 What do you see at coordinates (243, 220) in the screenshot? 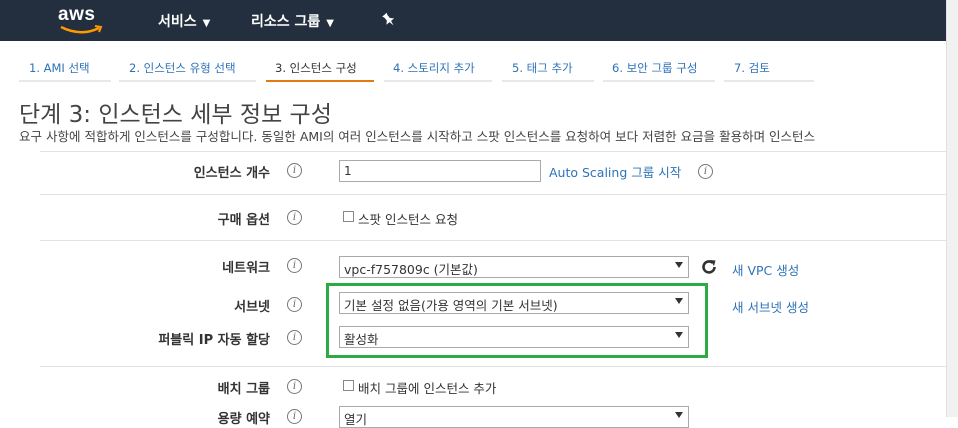
I see `purchase-option-label: 구매 옵션` at bounding box center [243, 220].